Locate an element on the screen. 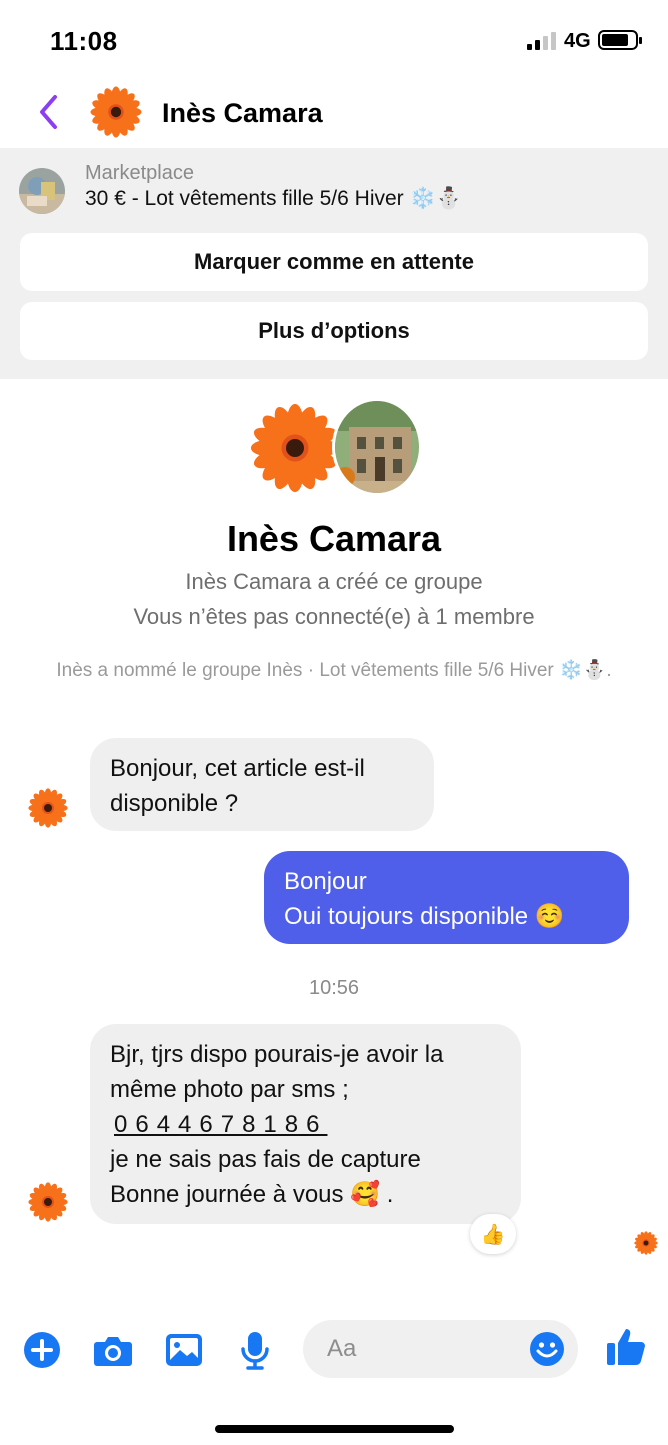  message-line: disponible ? is located at coordinates (174, 803).